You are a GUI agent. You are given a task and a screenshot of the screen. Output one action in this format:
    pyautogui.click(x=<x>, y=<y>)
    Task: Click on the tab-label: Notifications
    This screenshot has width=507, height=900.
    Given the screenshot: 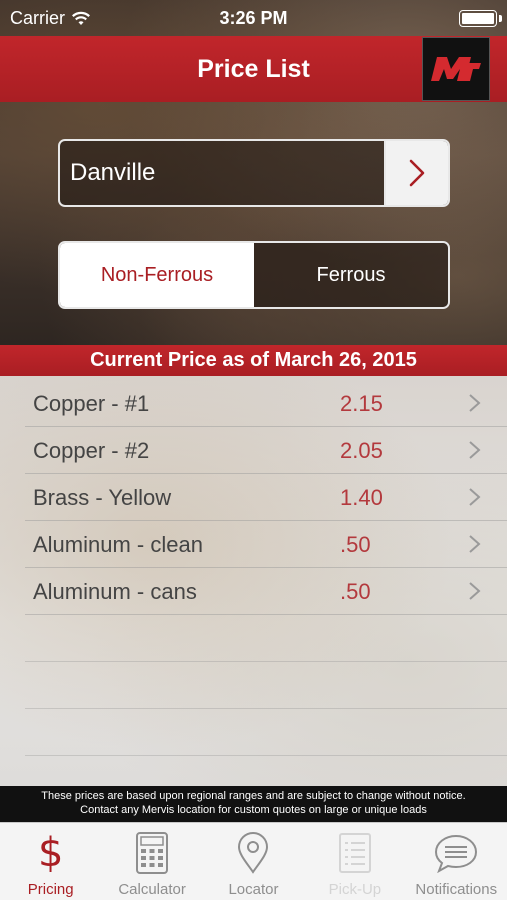 What is the action you would take?
    pyautogui.click(x=456, y=889)
    